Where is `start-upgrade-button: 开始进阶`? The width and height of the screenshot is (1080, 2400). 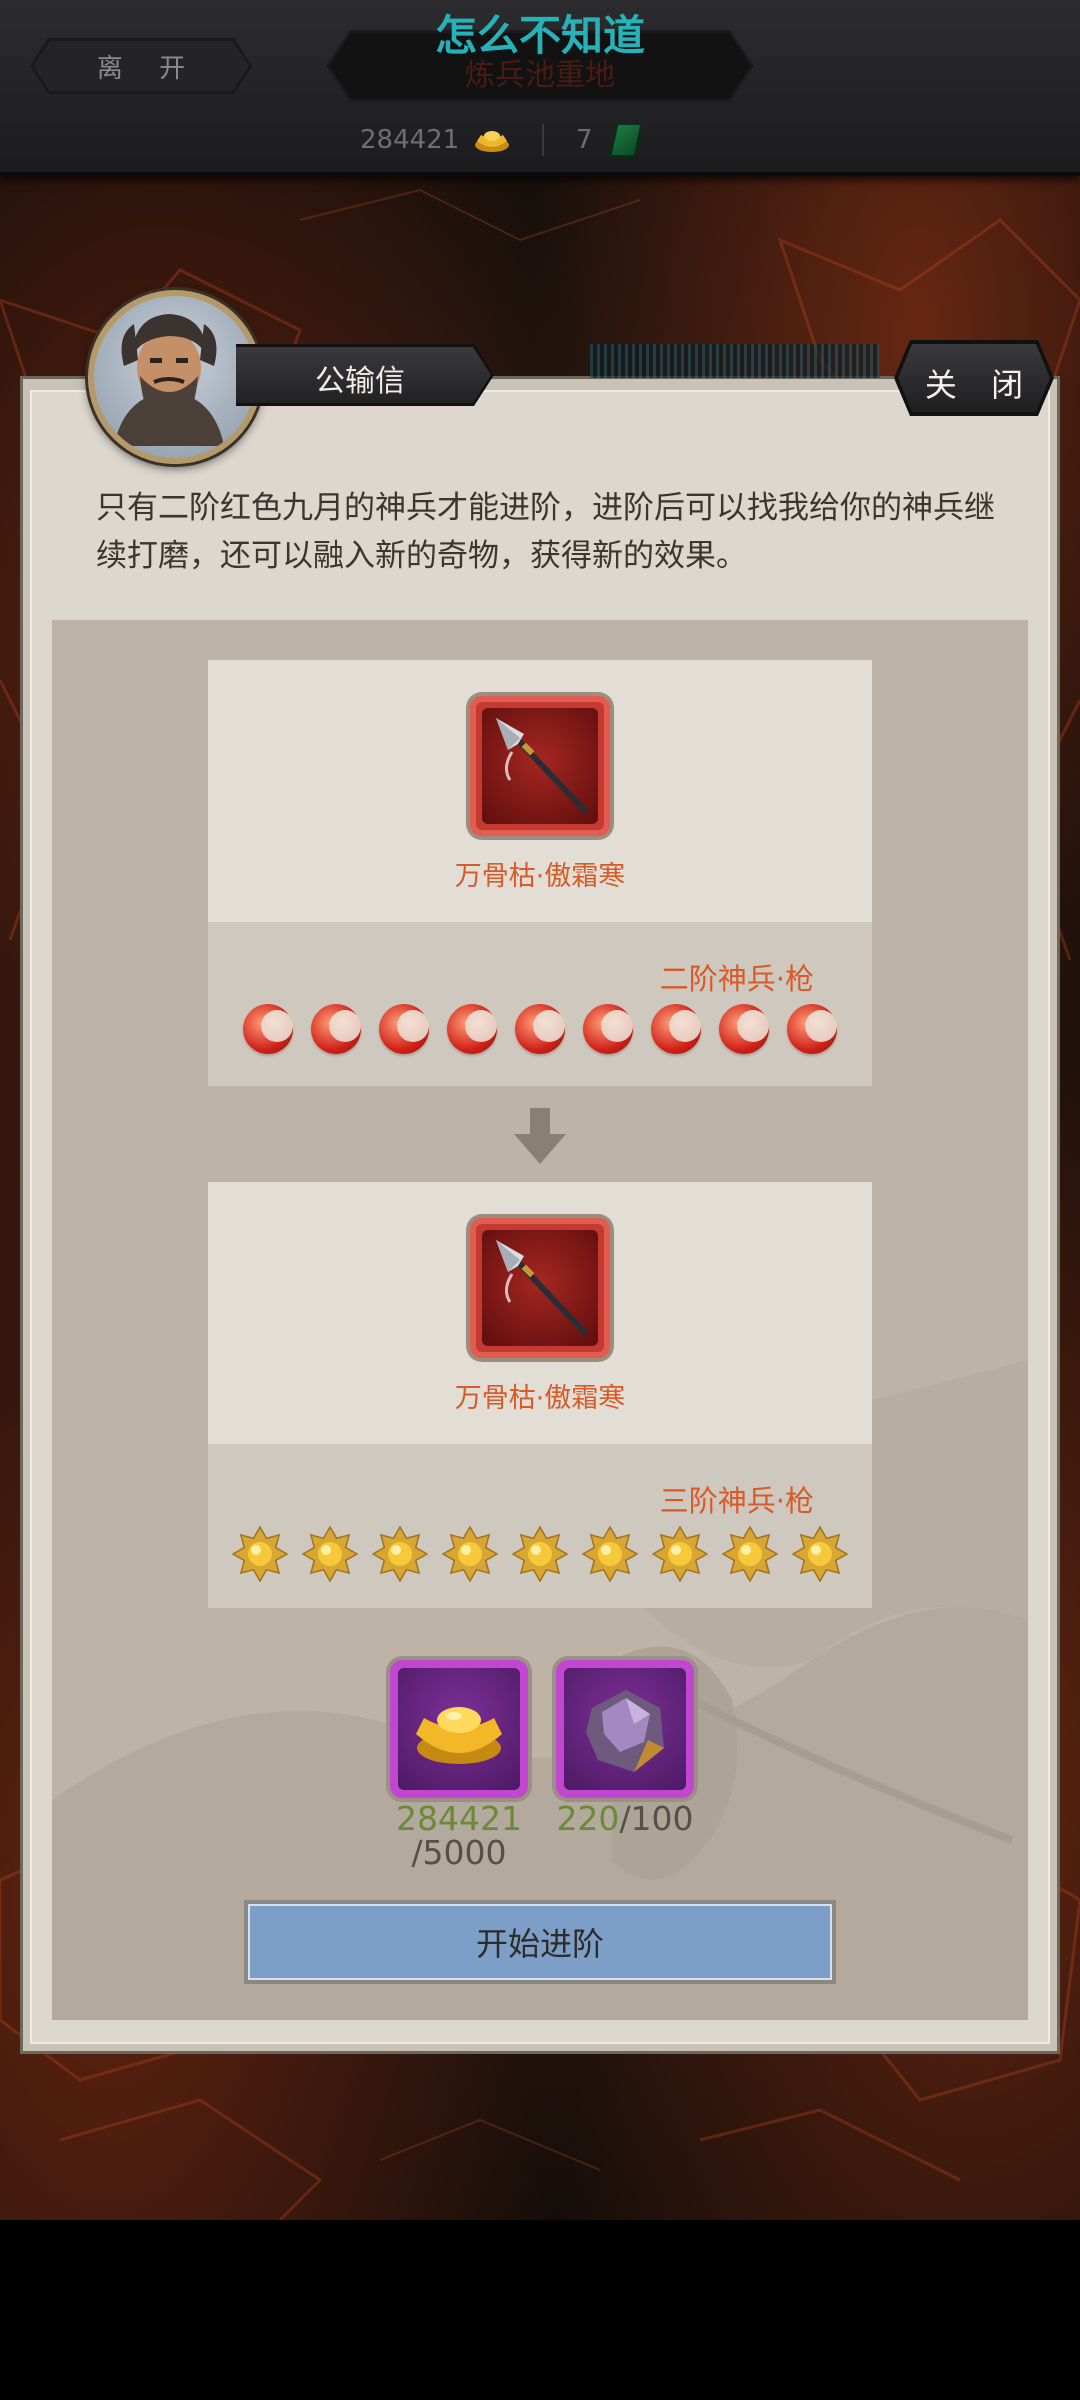 start-upgrade-button: 开始进阶 is located at coordinates (540, 1942).